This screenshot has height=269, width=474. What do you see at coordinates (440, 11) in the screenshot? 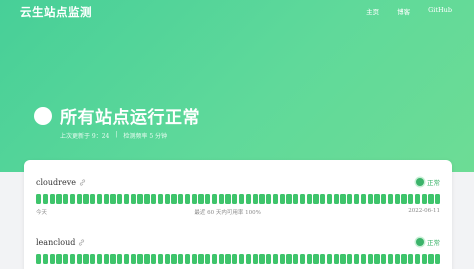
I see `nav-github: GitHub` at bounding box center [440, 11].